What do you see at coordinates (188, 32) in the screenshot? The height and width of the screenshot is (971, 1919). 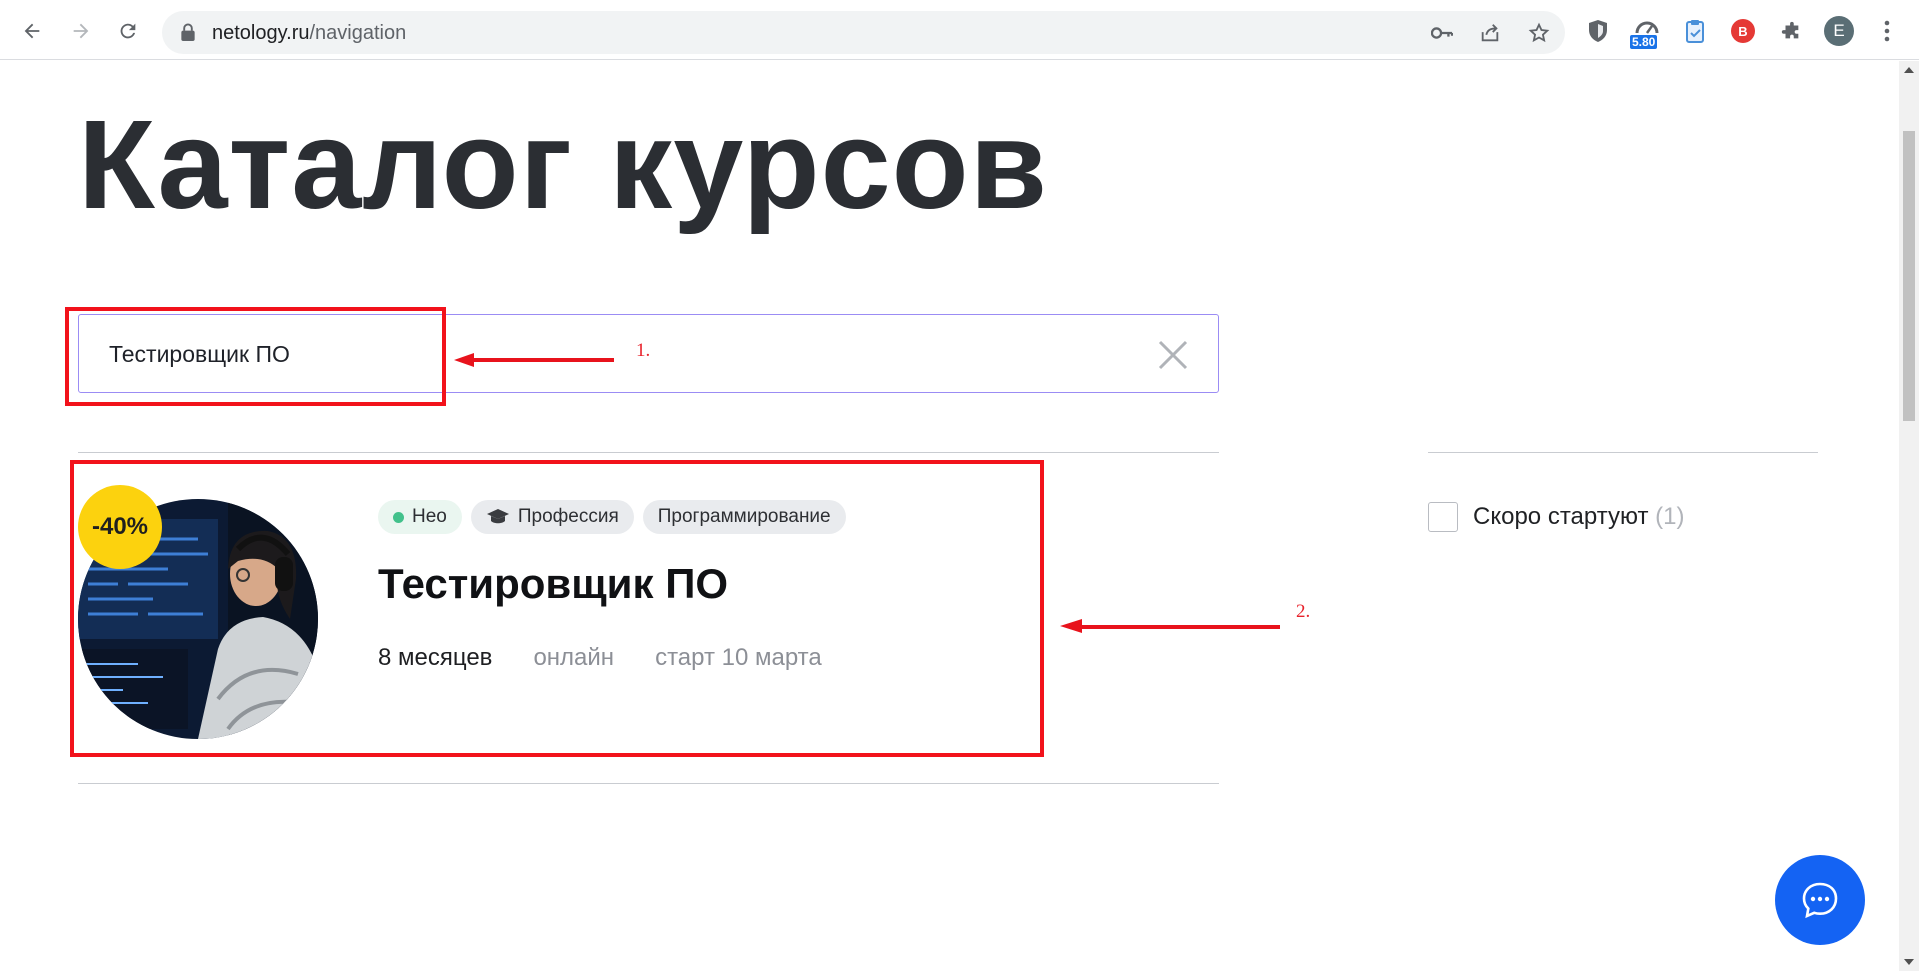 I see `lock-icon` at bounding box center [188, 32].